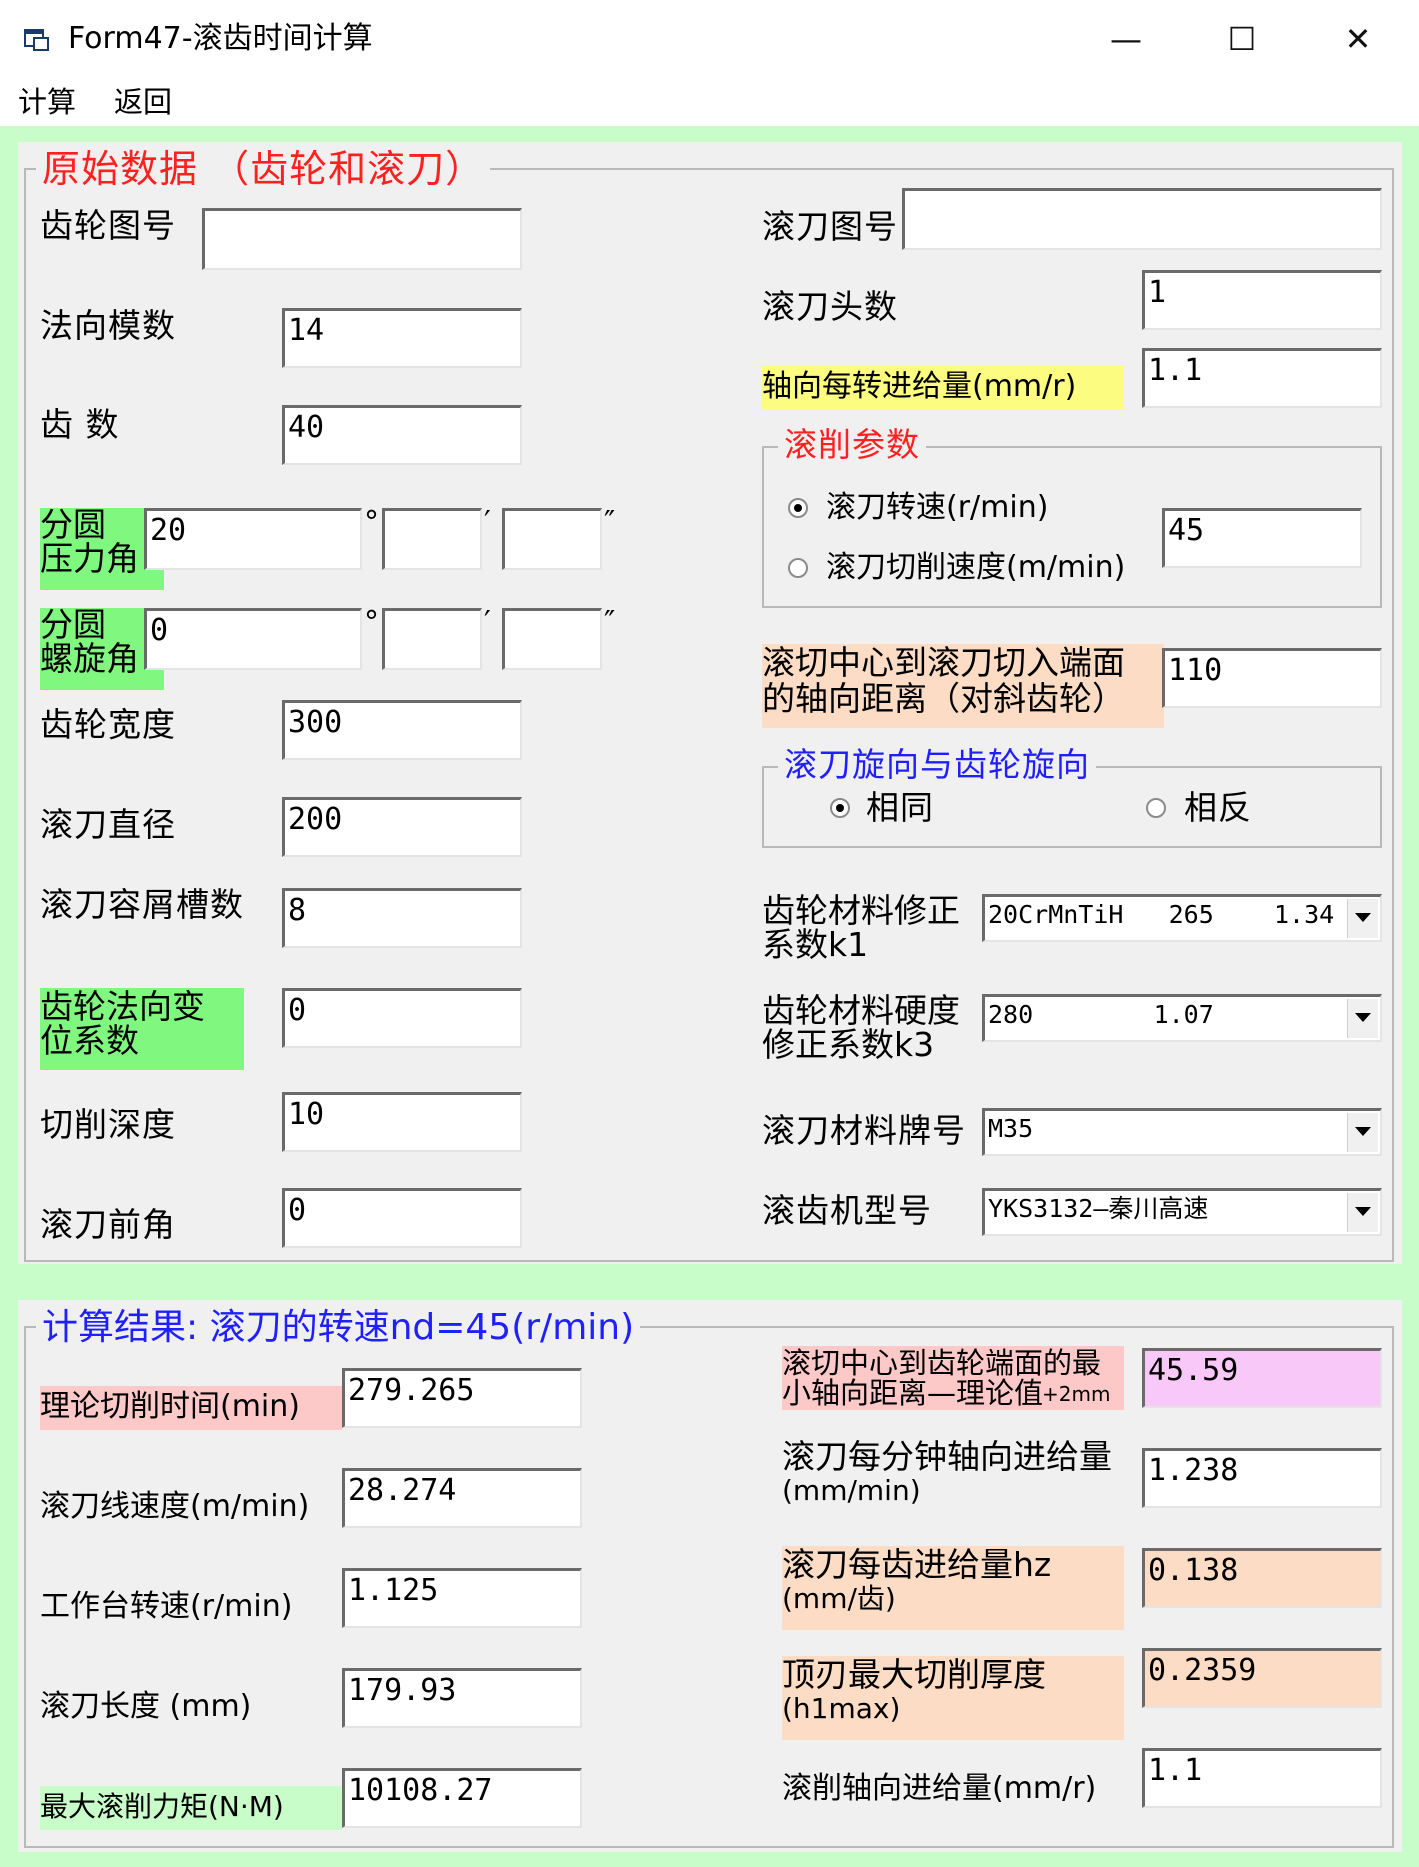 The image size is (1419, 1867). I want to click on source-group-legend: 原始数据 （齿轮和滚刀）, so click(263, 169).